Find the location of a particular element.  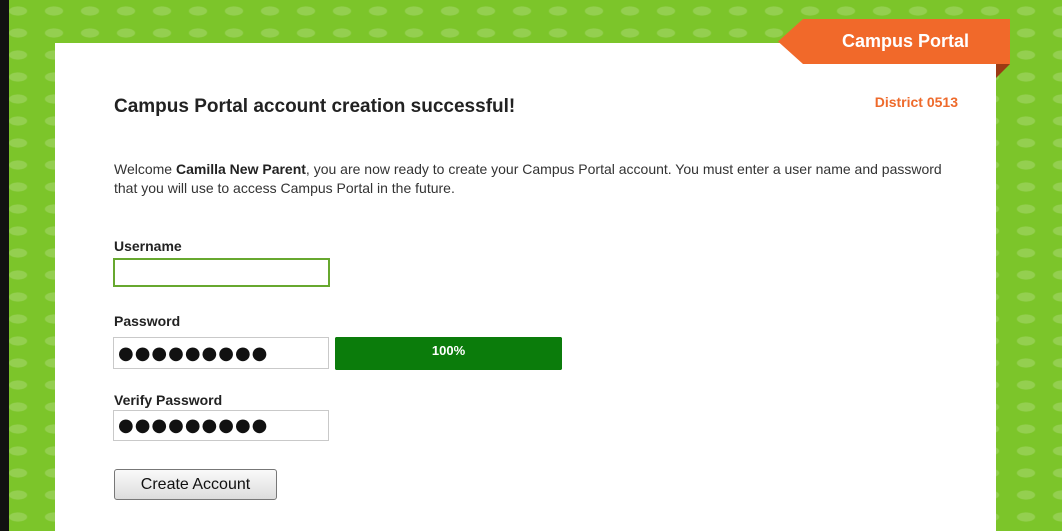

verify-password-field: ●●●●●●●●● is located at coordinates (221, 425).